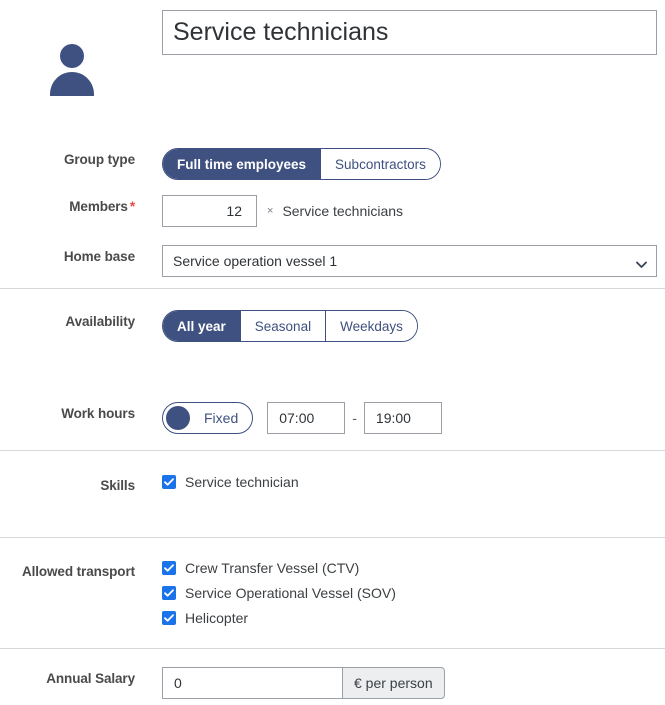  I want to click on group-name-input, so click(409, 32).